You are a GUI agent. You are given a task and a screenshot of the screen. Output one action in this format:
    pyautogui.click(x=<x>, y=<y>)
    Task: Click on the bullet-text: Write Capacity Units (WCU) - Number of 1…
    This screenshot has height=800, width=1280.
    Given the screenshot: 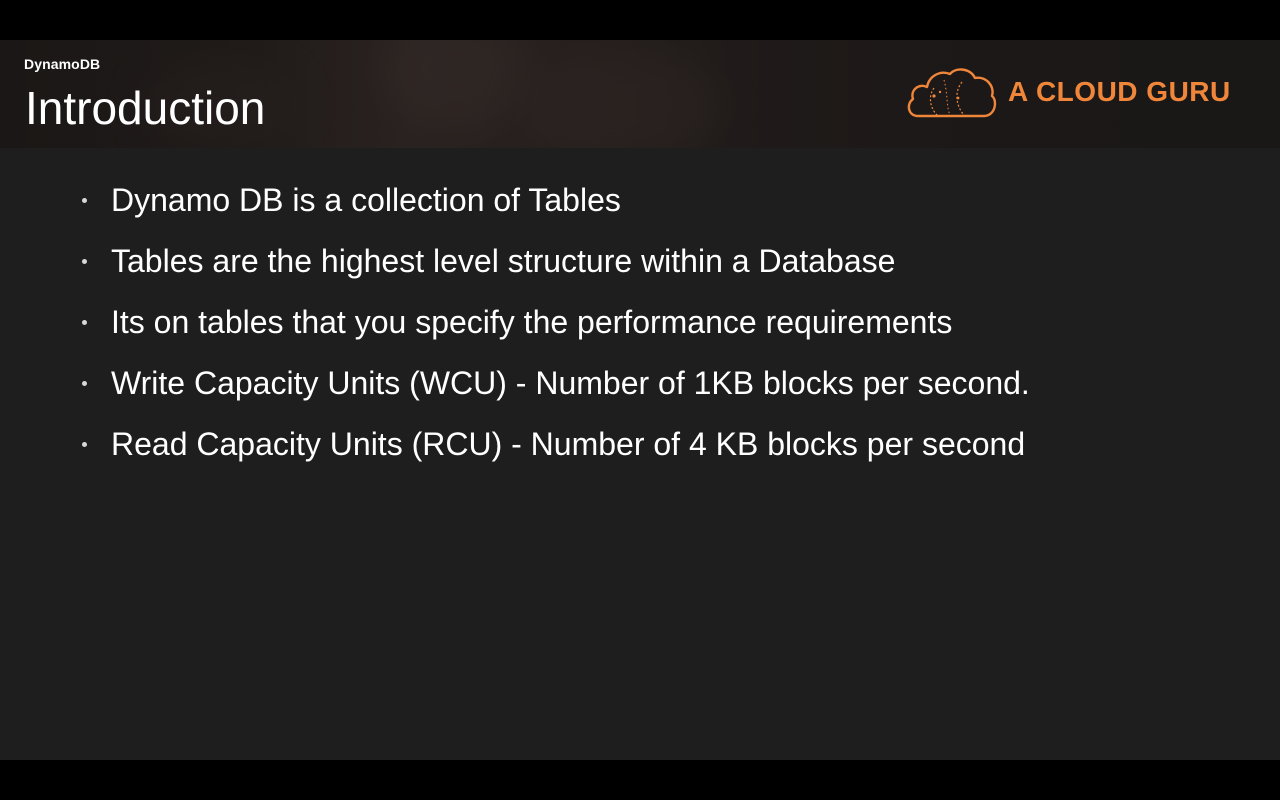 What is the action you would take?
    pyautogui.click(x=570, y=383)
    